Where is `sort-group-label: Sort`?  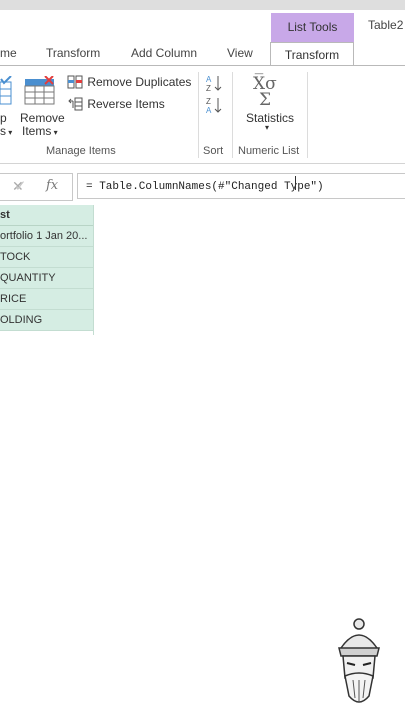
sort-group-label: Sort is located at coordinates (213, 151).